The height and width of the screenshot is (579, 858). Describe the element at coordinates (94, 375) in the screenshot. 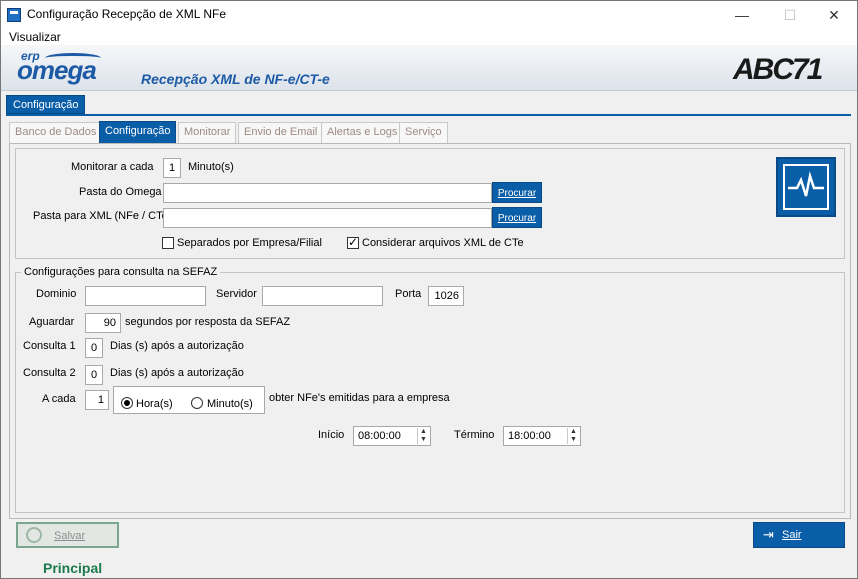

I see `consulta2-input: 0` at that location.